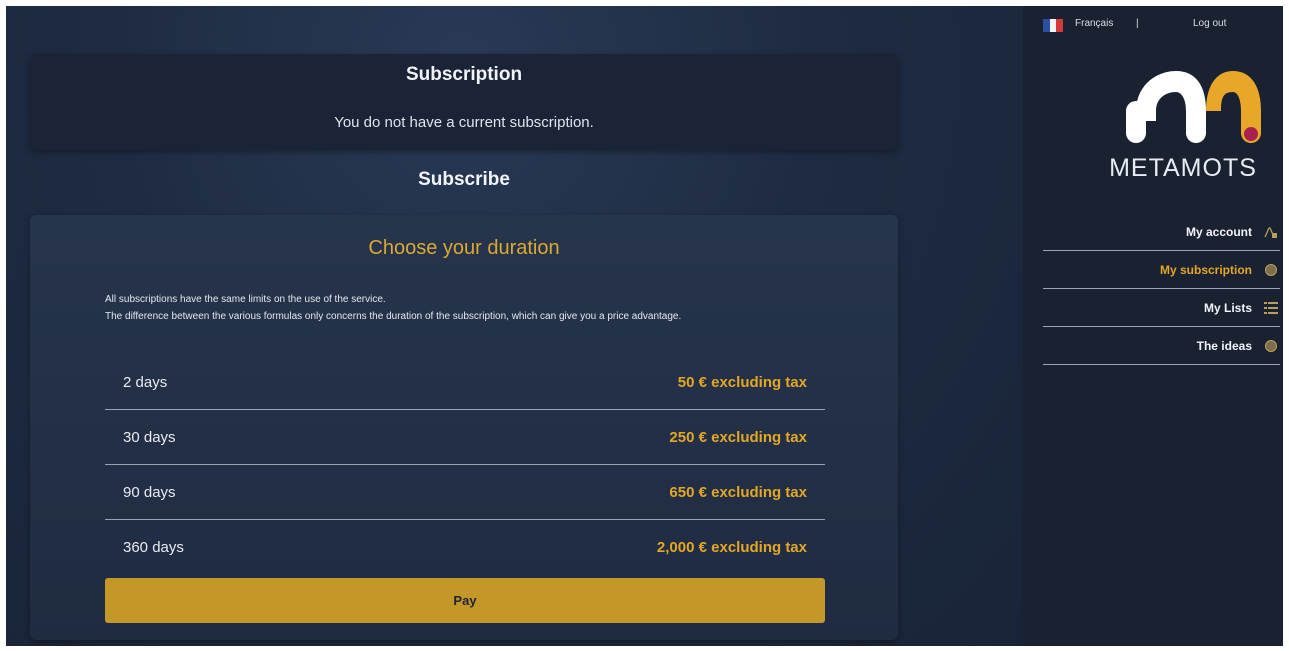  Describe the element at coordinates (465, 547) in the screenshot. I see `duration-option-360-days: 360 days 2,000 € excluding tax` at that location.